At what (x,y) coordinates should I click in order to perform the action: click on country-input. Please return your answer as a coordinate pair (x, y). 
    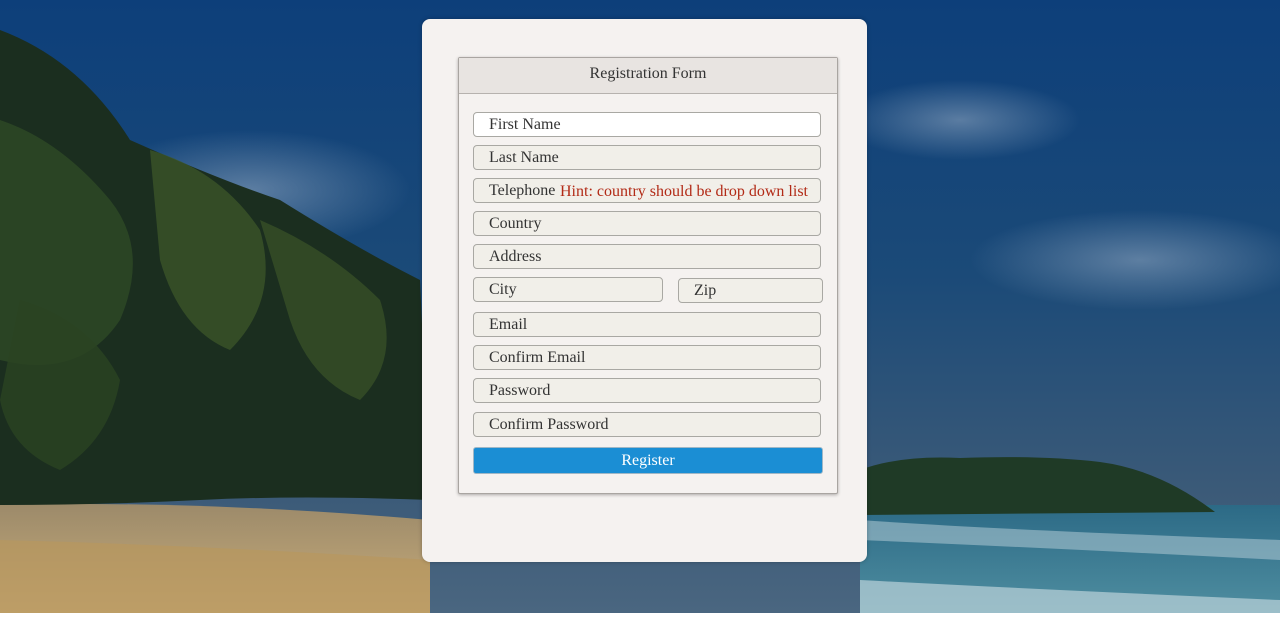
    Looking at the image, I should click on (647, 223).